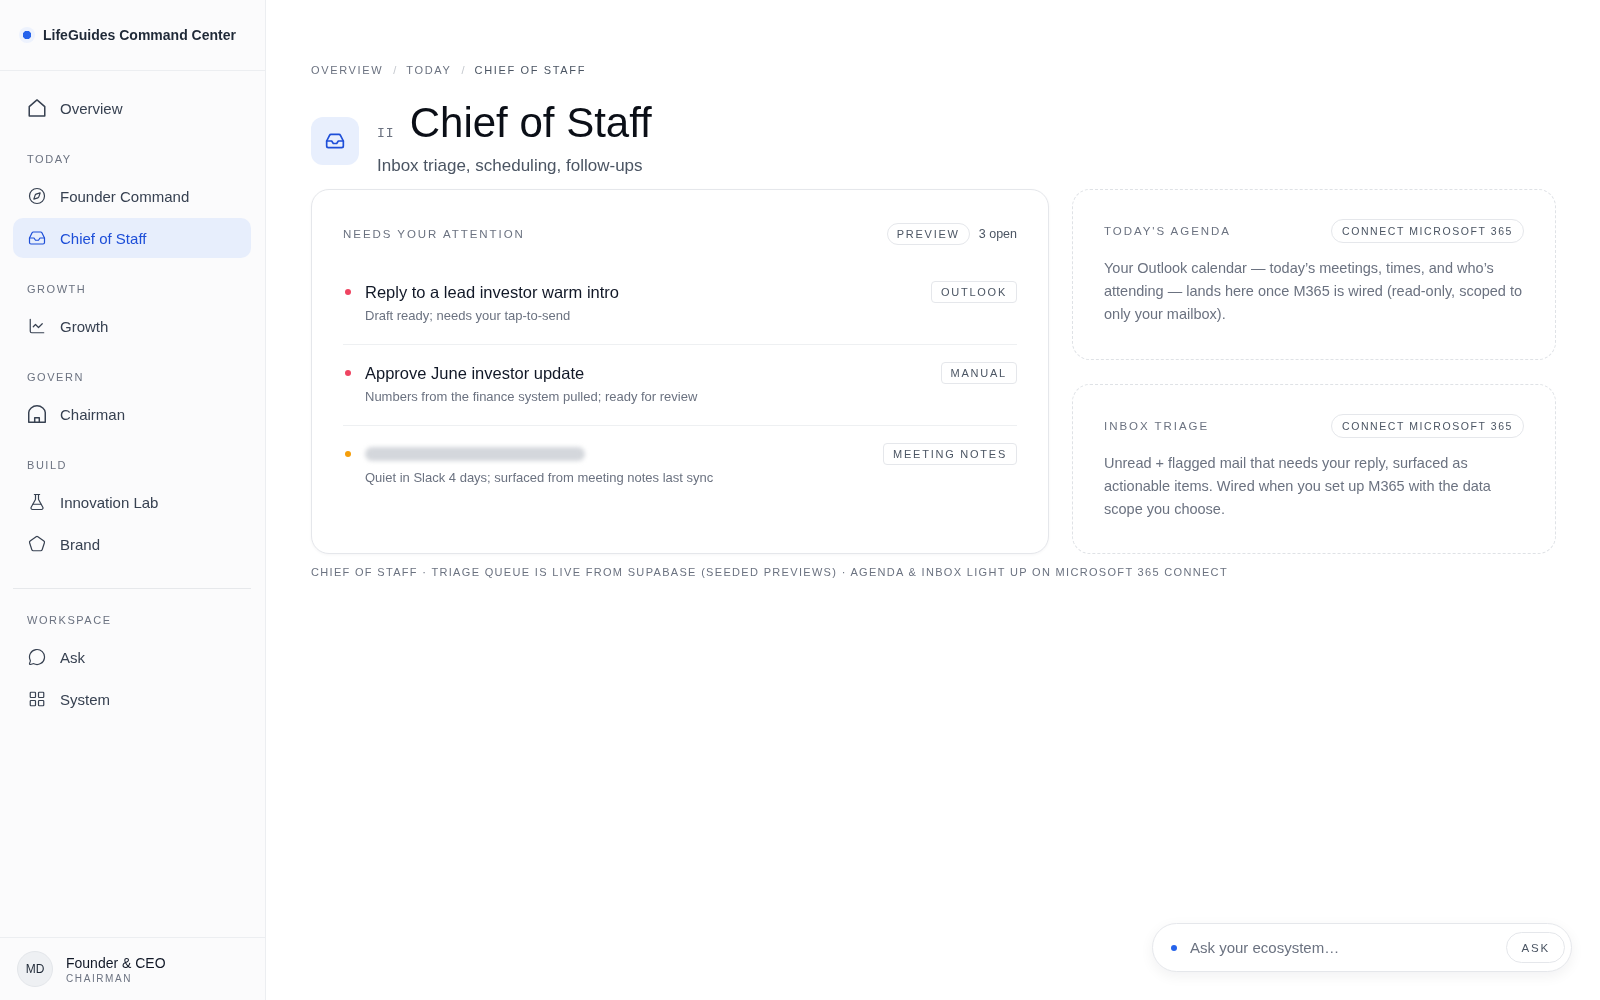 The width and height of the screenshot is (1600, 1000). I want to click on footnote: CHIEF OF STAFF · TRIAGE QUEUE IS LIVE FROM SUPABASE (SEEDED PREVIEWS) · AGENDA & INBOX LIGHT UP ON MICROSOFT 365 CONNECT, so click(769, 572).